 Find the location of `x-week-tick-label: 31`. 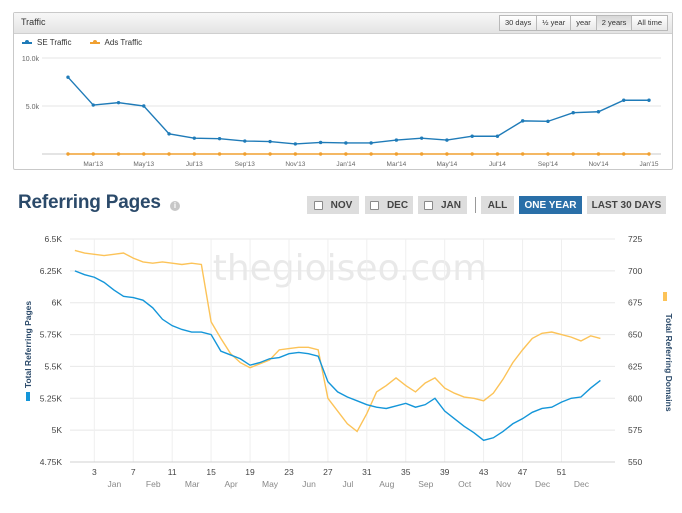

x-week-tick-label: 31 is located at coordinates (367, 472).